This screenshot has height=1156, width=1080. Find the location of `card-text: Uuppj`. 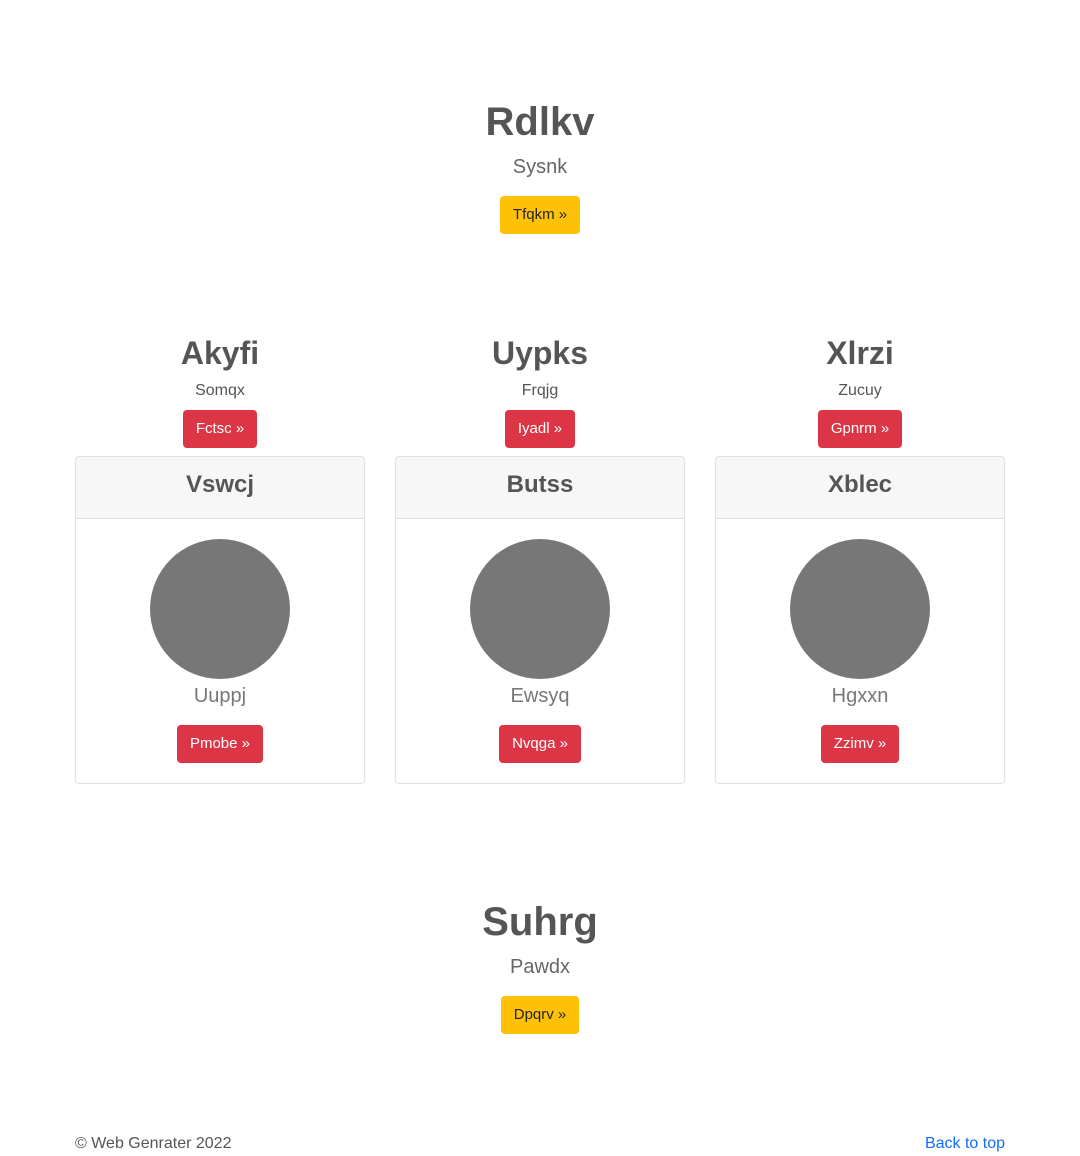

card-text: Uuppj is located at coordinates (220, 696).